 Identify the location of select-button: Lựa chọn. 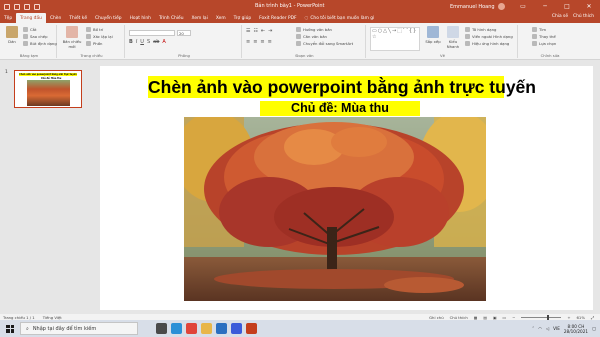
(544, 43).